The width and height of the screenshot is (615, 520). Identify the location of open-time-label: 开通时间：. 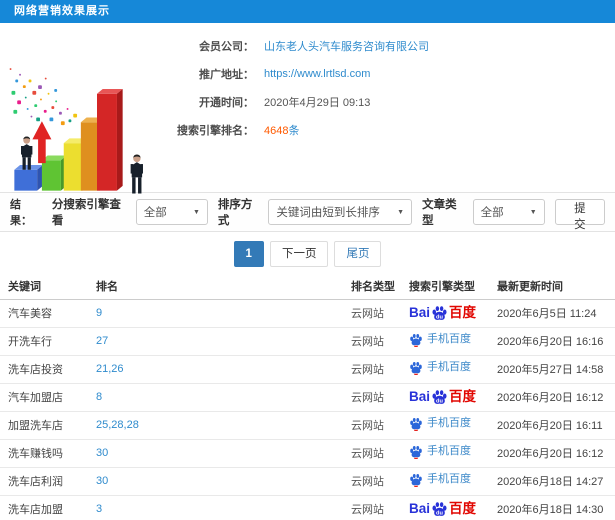
(226, 102).